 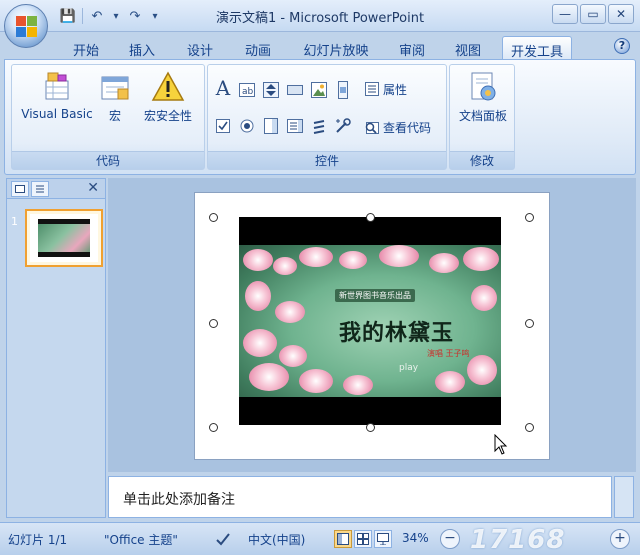 What do you see at coordinates (93, 188) in the screenshot?
I see `pane-close-icon: ✕` at bounding box center [93, 188].